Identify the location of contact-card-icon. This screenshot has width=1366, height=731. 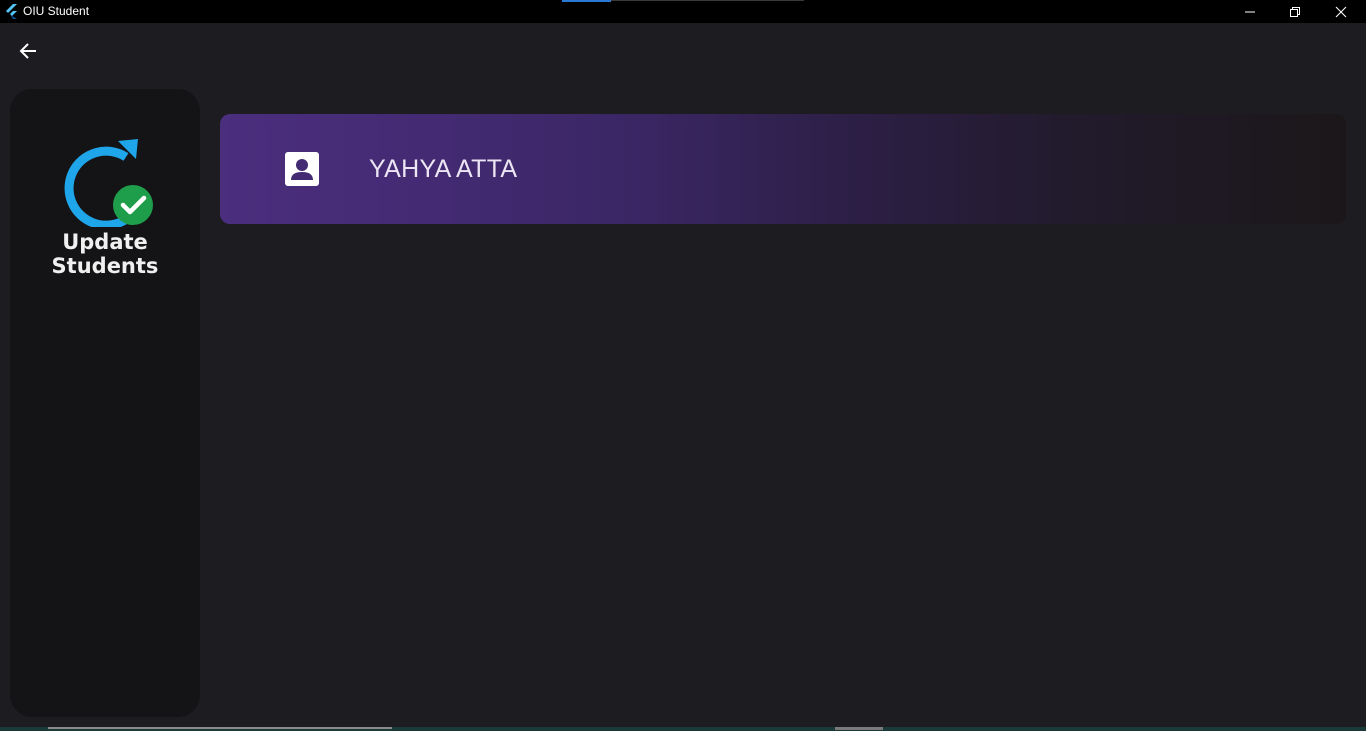
(302, 169).